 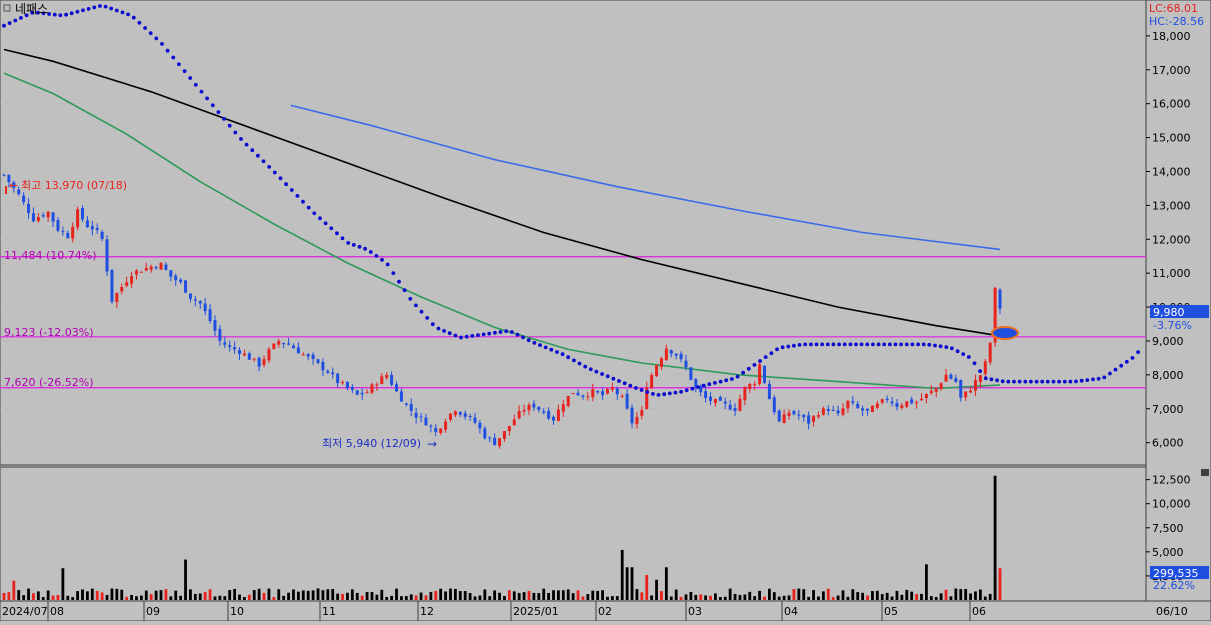 What do you see at coordinates (1168, 528) in the screenshot?
I see `volume-tick-label: 7,500` at bounding box center [1168, 528].